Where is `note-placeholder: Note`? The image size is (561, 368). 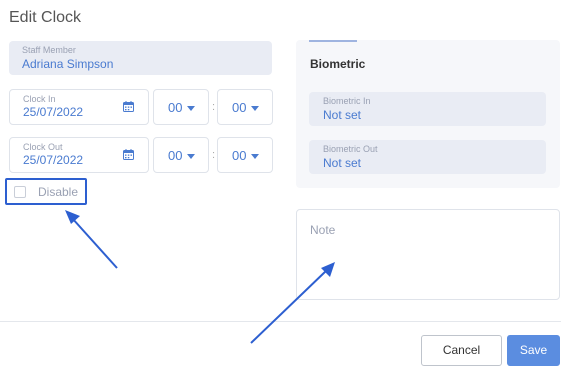
note-placeholder: Note is located at coordinates (323, 230).